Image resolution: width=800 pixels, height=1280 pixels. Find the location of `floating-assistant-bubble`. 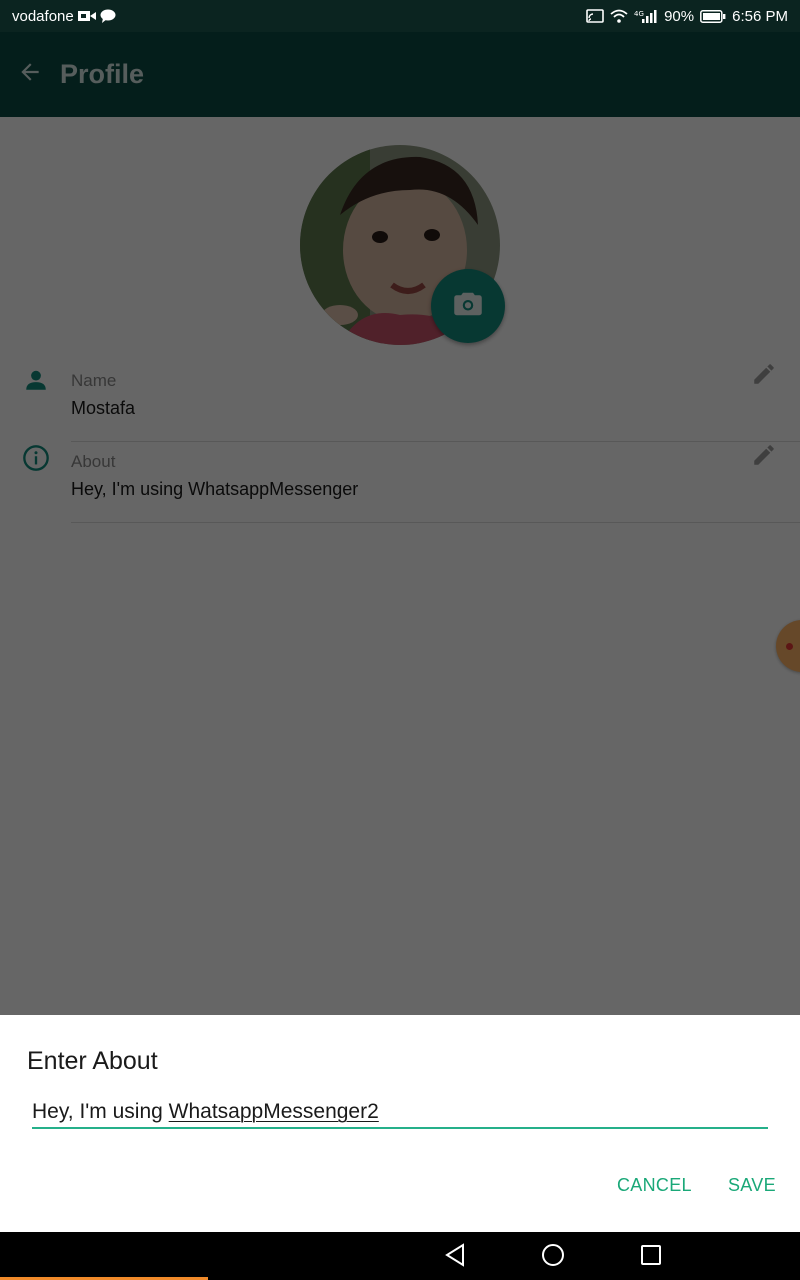

floating-assistant-bubble is located at coordinates (788, 646).